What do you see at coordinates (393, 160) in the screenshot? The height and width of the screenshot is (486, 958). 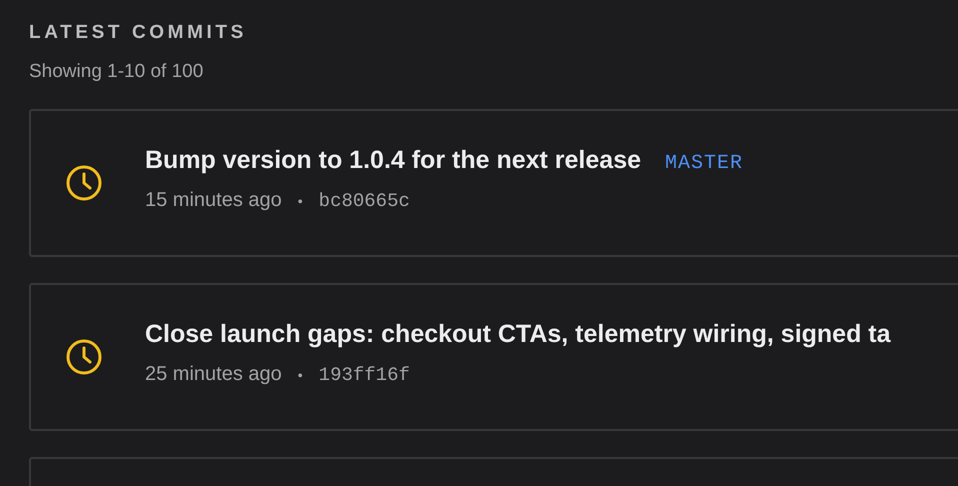 I see `commit-message: Bump version to 1.0.4 for the next release` at bounding box center [393, 160].